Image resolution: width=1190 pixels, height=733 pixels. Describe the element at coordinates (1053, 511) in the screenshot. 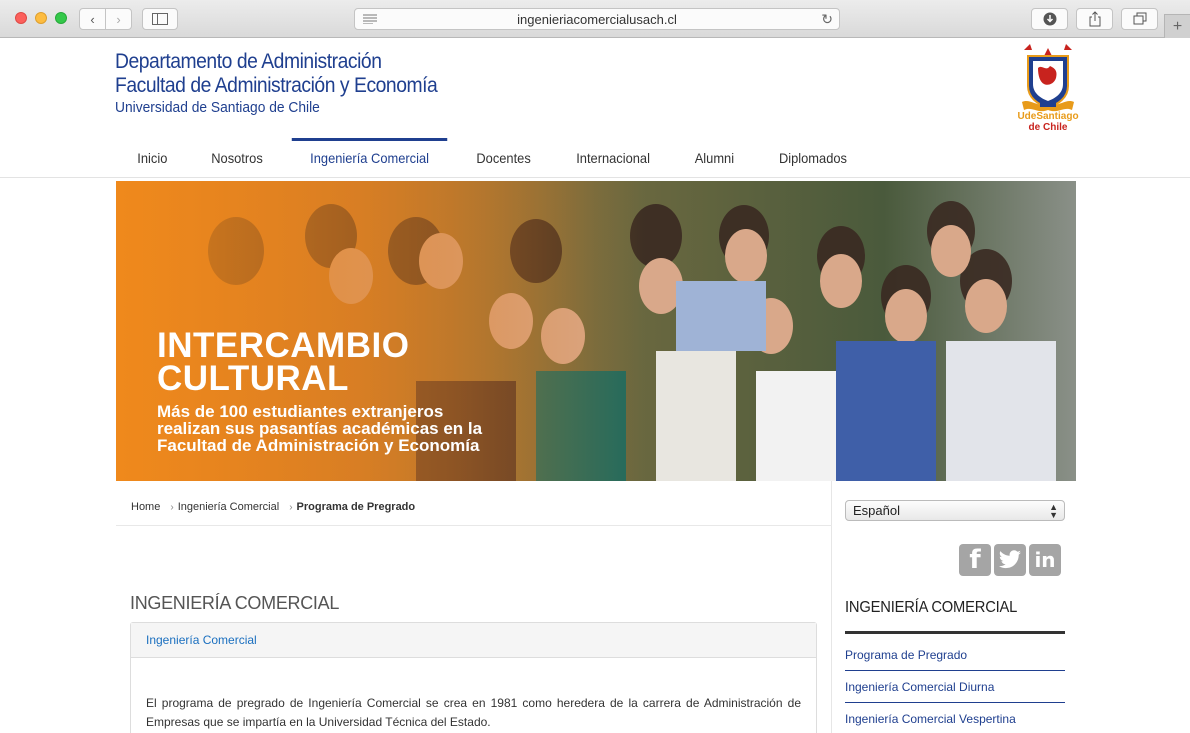

I see `select-arrows-icon: ▲ ▼` at that location.